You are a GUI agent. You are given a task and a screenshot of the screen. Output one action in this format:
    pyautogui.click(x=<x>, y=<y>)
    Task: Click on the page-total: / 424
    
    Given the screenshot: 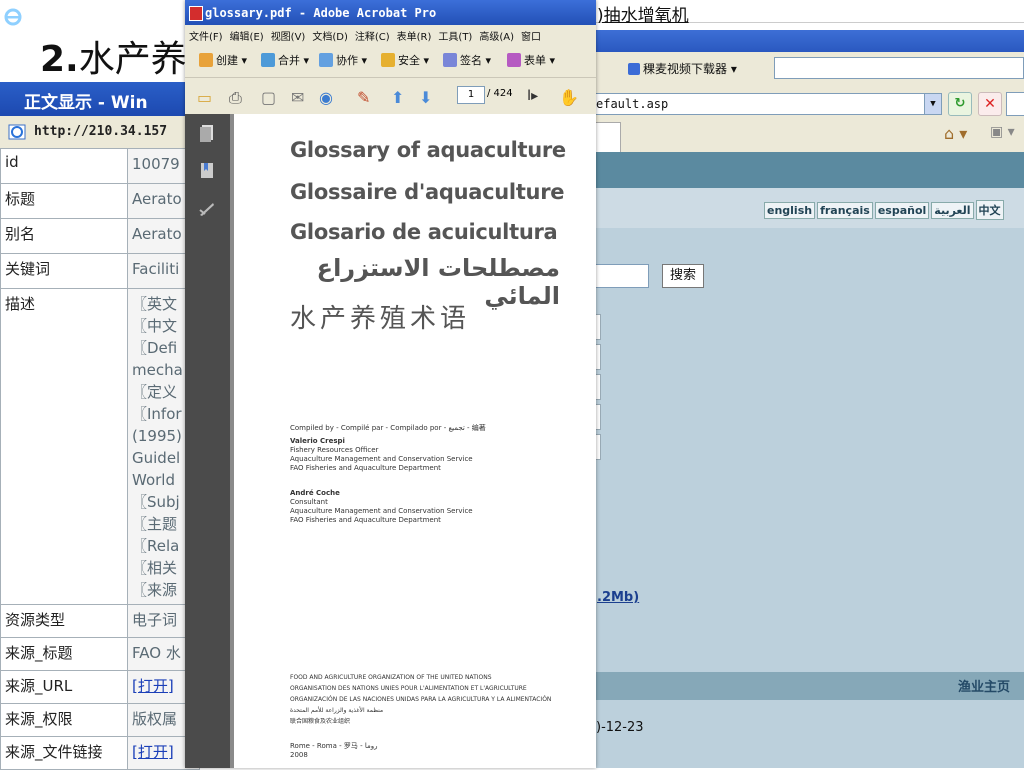 What is the action you would take?
    pyautogui.click(x=500, y=93)
    